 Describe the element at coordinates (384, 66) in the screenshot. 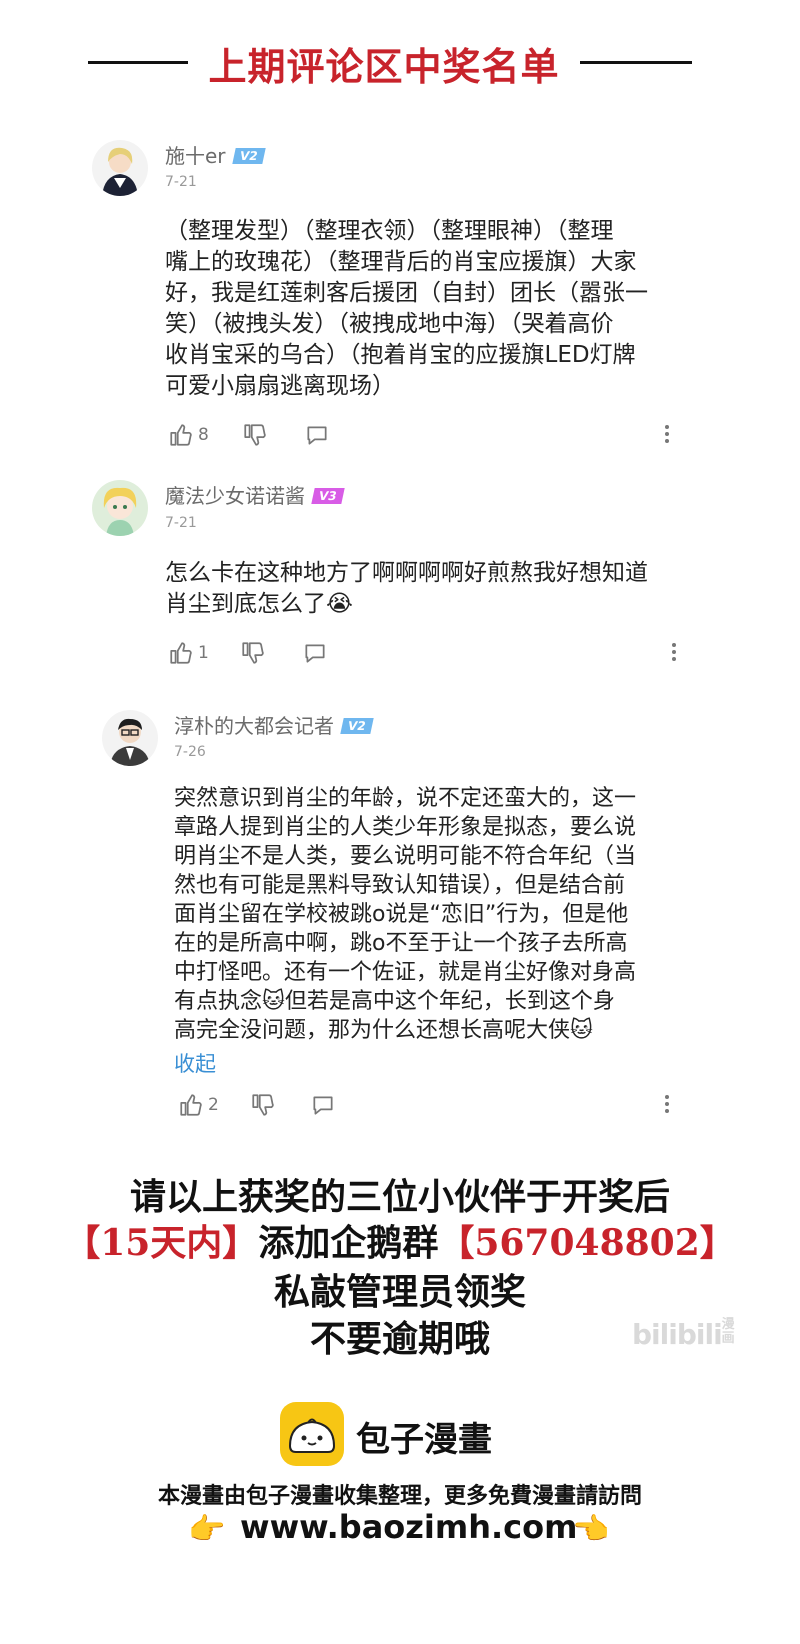

I see `page-title: 上期评论区中奖名单` at that location.